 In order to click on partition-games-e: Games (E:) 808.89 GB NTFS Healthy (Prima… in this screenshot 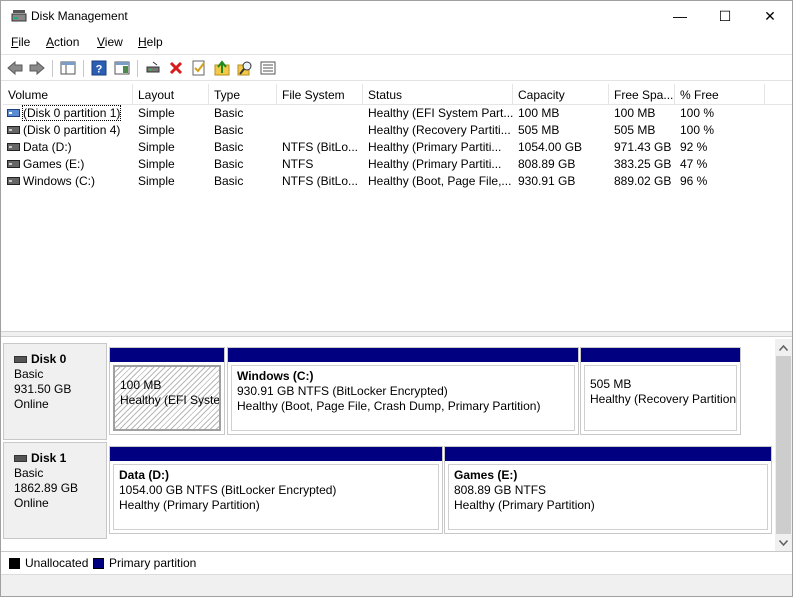, I will do `click(608, 490)`.